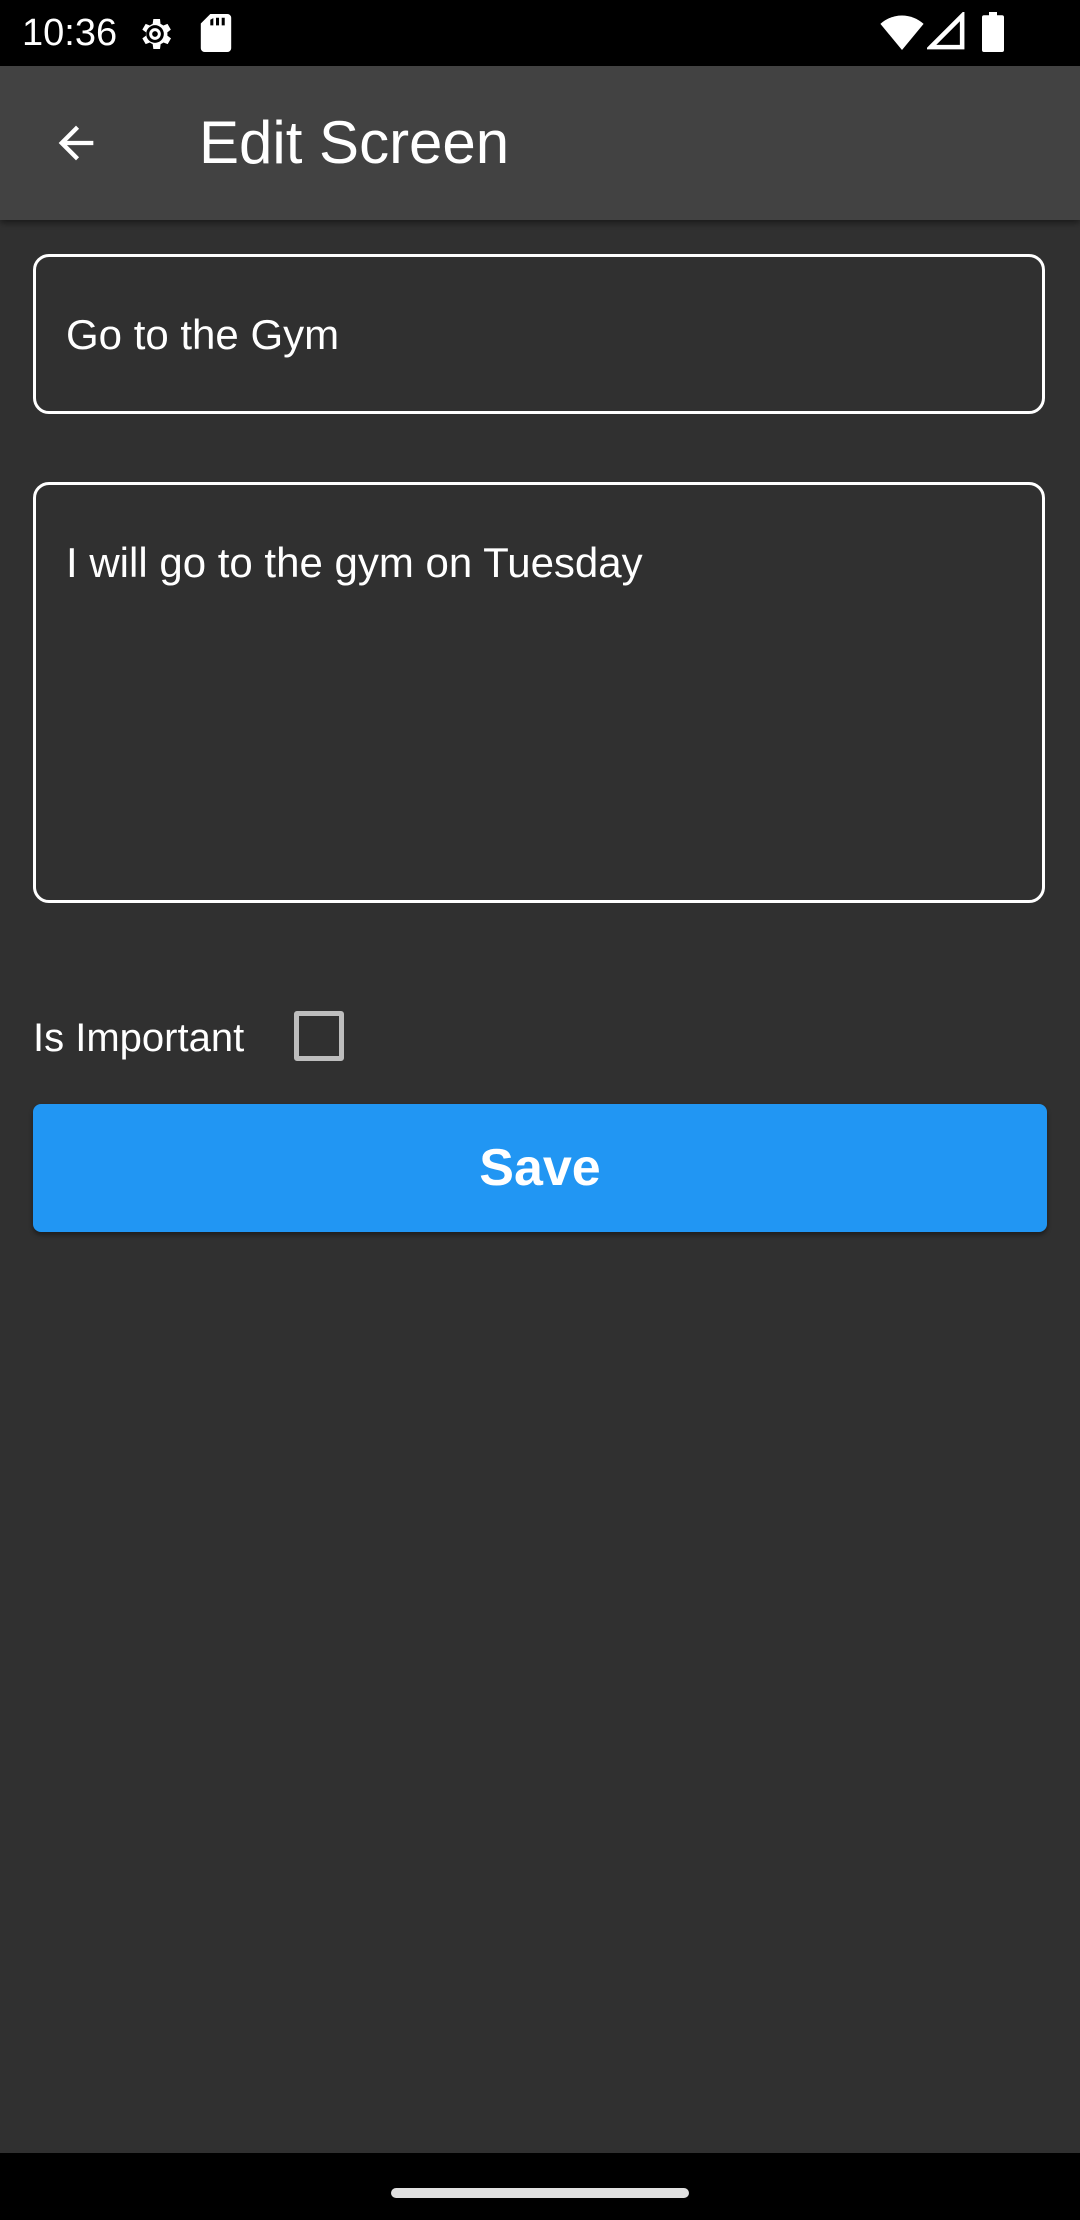  Describe the element at coordinates (539, 702) in the screenshot. I see `description-input: I will go to the gym on Tuesday` at that location.